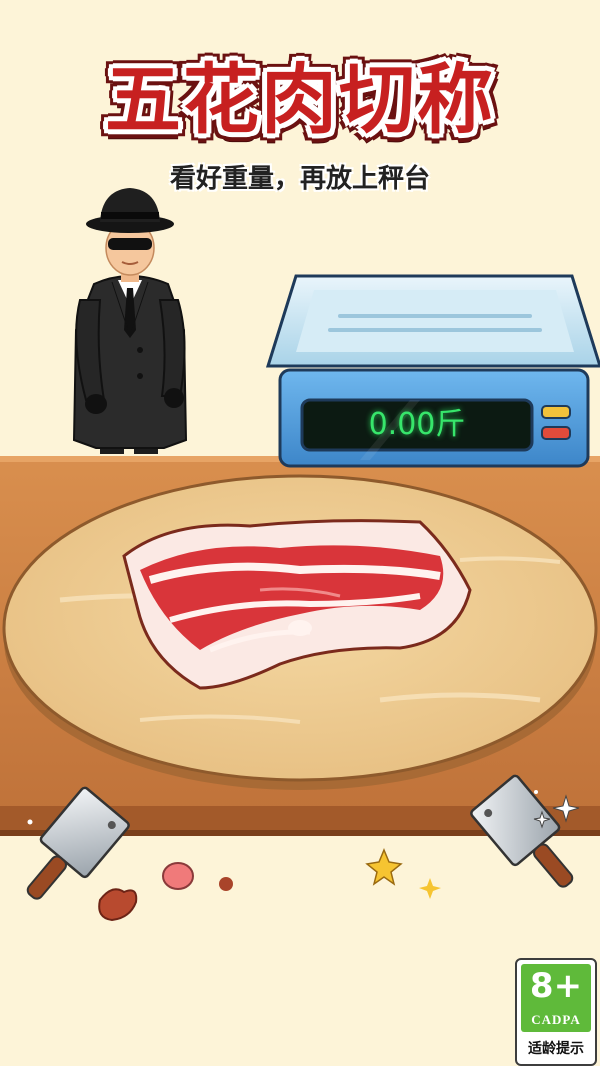 This screenshot has height=1066, width=600. I want to click on scale-weight-readout: 0.00斤, so click(417, 424).